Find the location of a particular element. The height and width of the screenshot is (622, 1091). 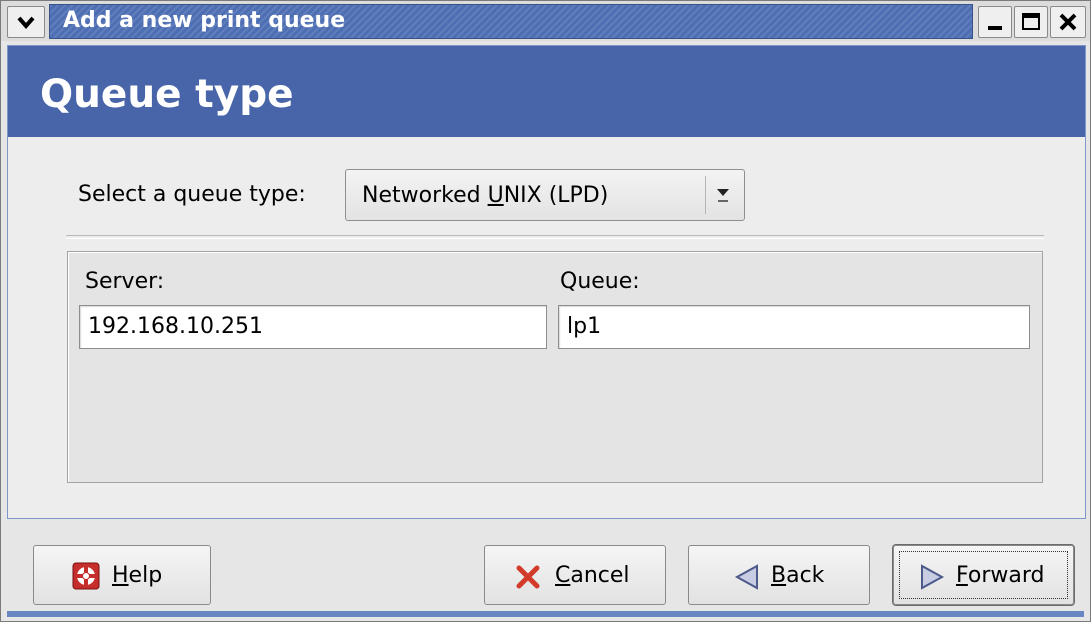

header-band: Queue type is located at coordinates (546, 91).